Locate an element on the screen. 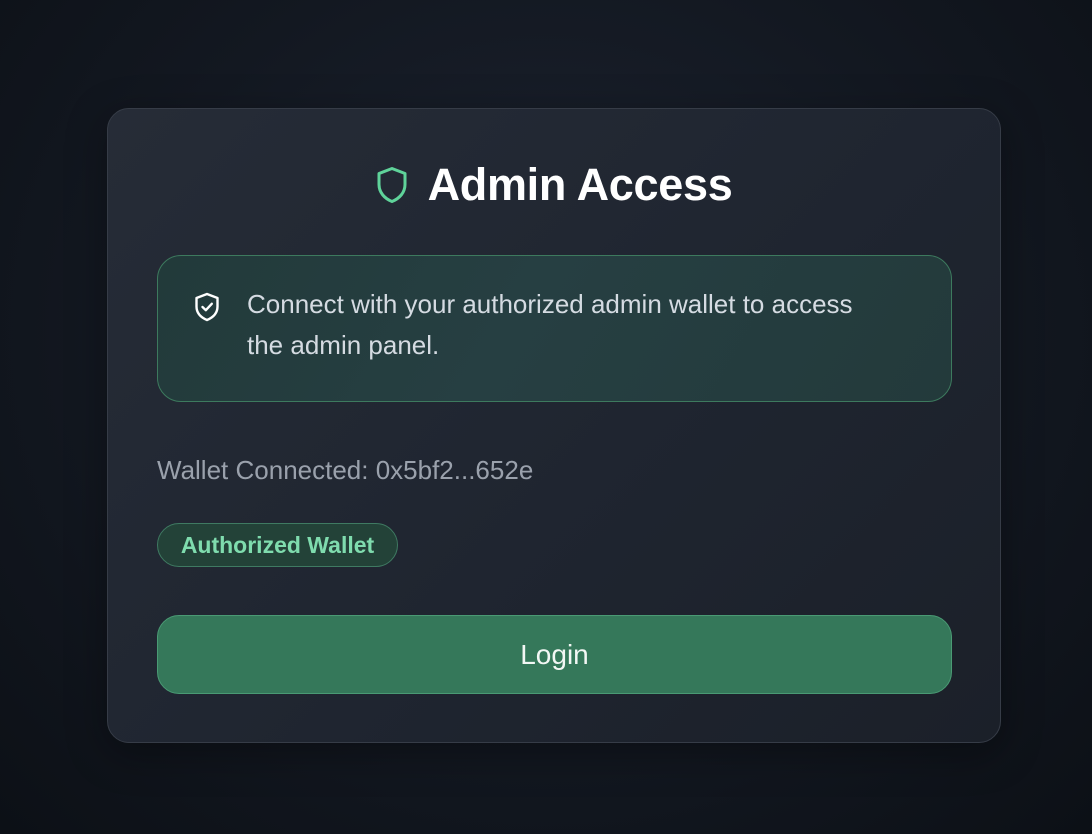 Image resolution: width=1092 pixels, height=834 pixels. title-row: Admin Access is located at coordinates (554, 185).